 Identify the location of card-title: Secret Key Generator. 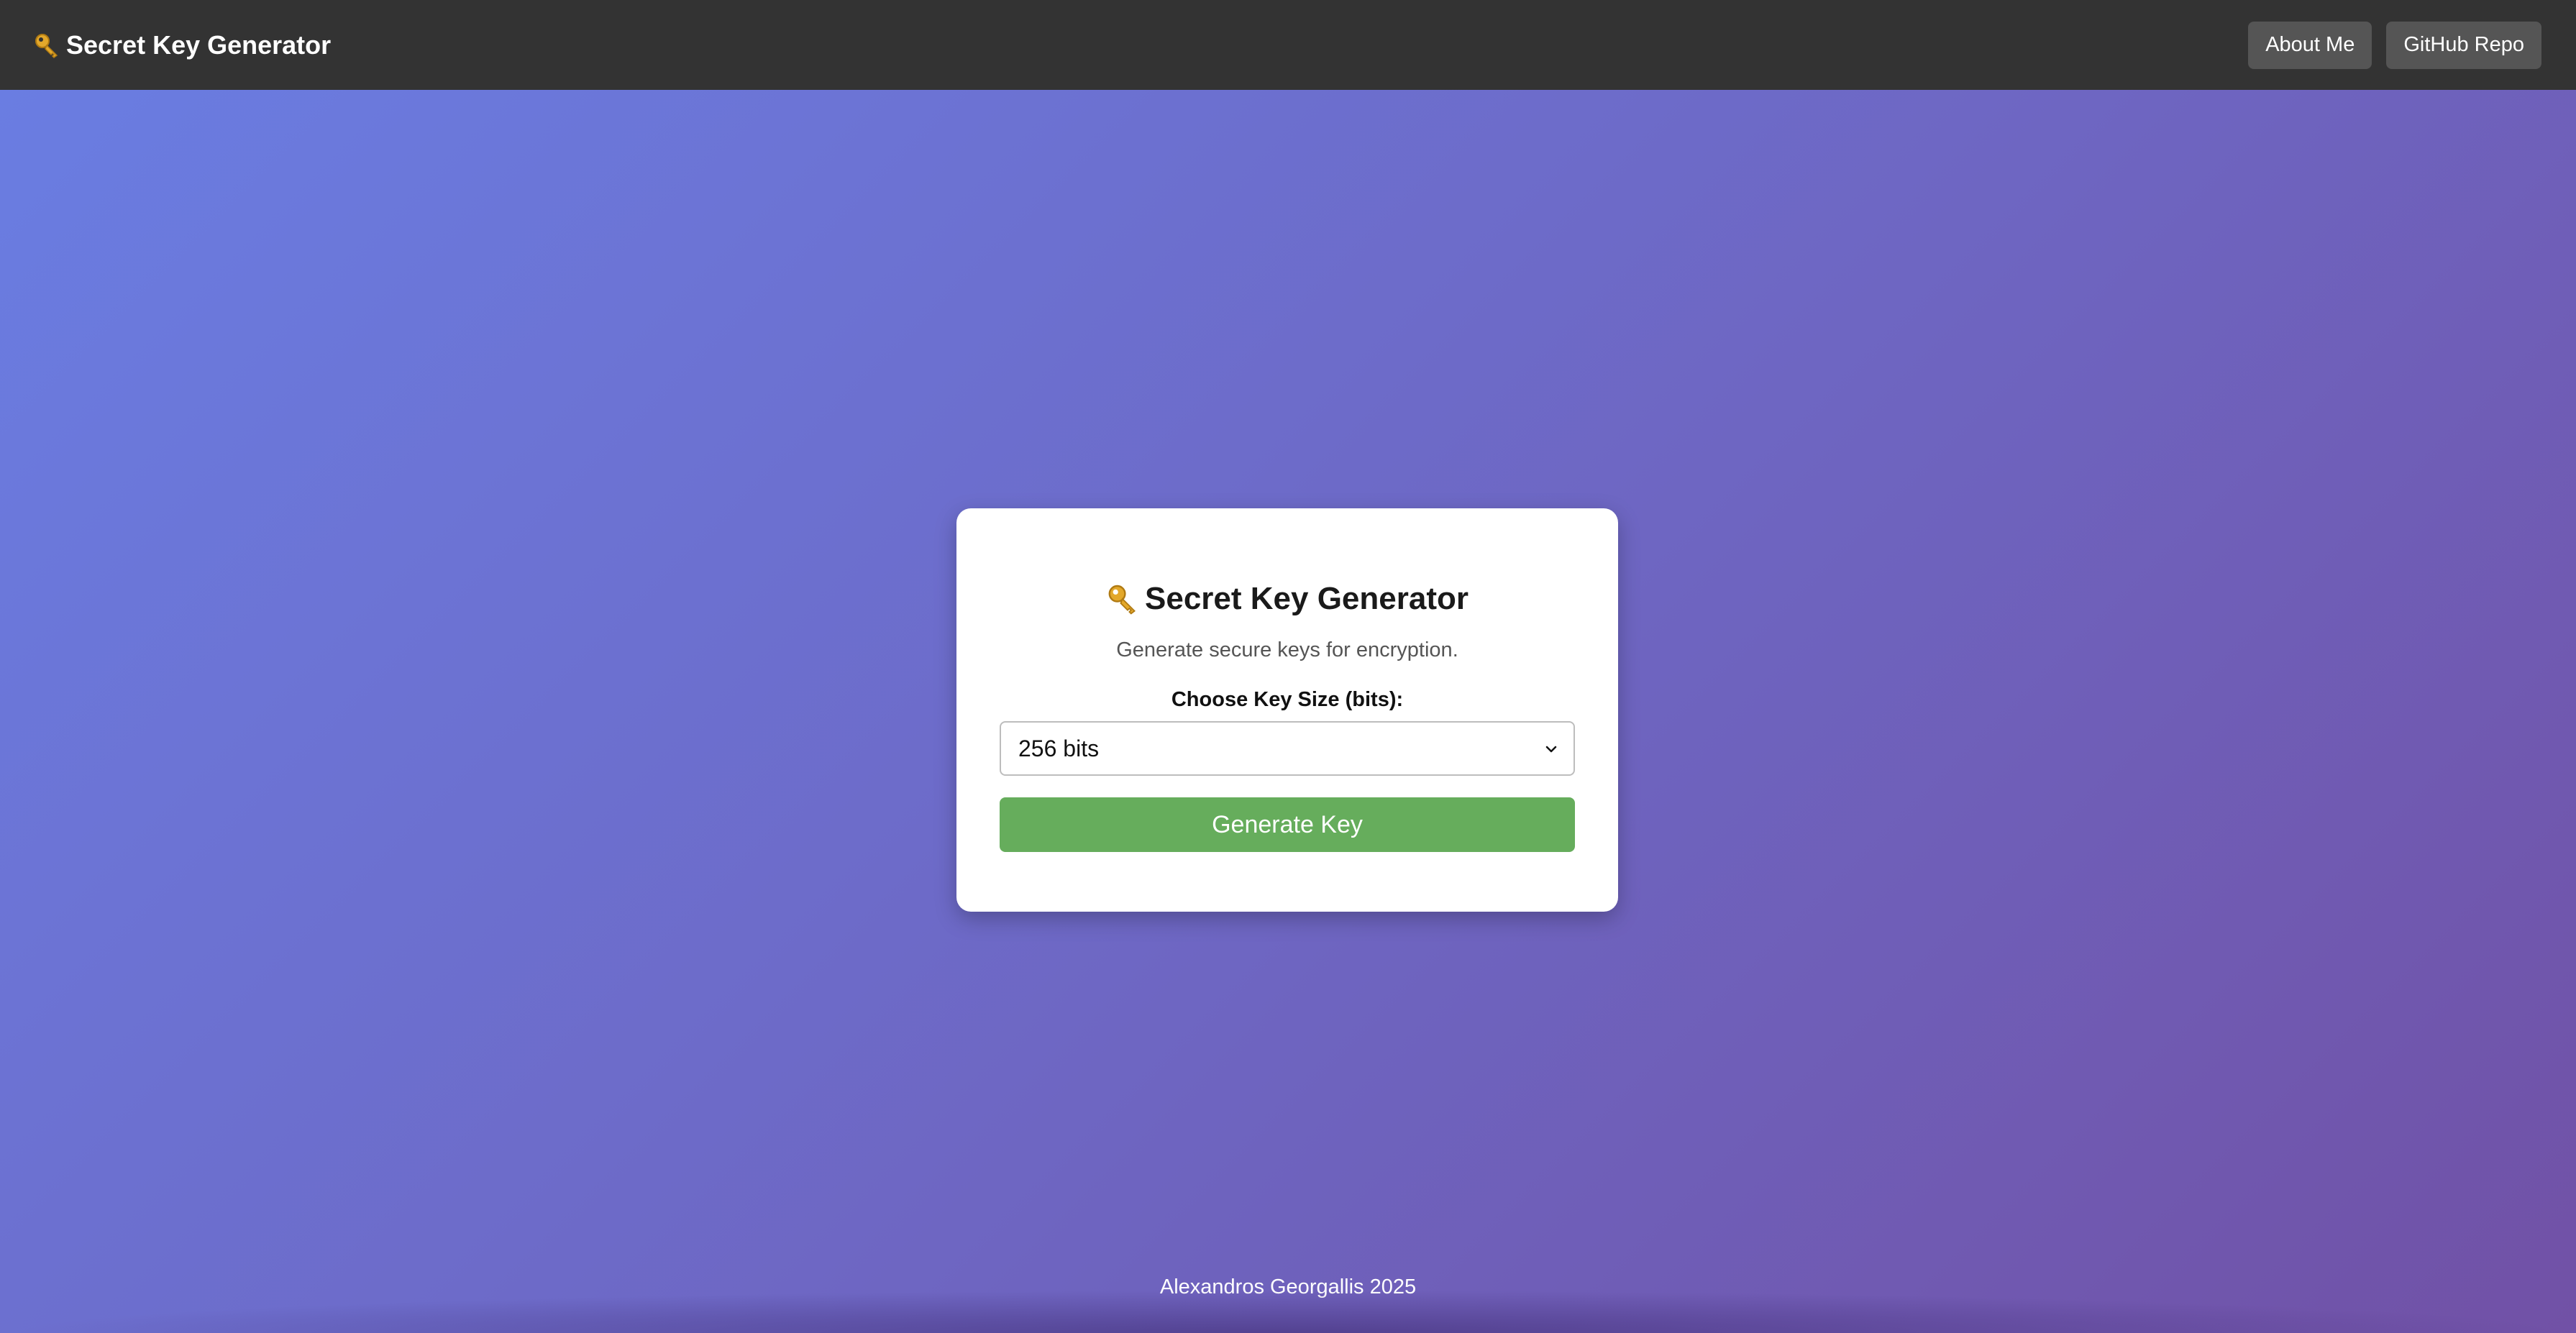
(1307, 599).